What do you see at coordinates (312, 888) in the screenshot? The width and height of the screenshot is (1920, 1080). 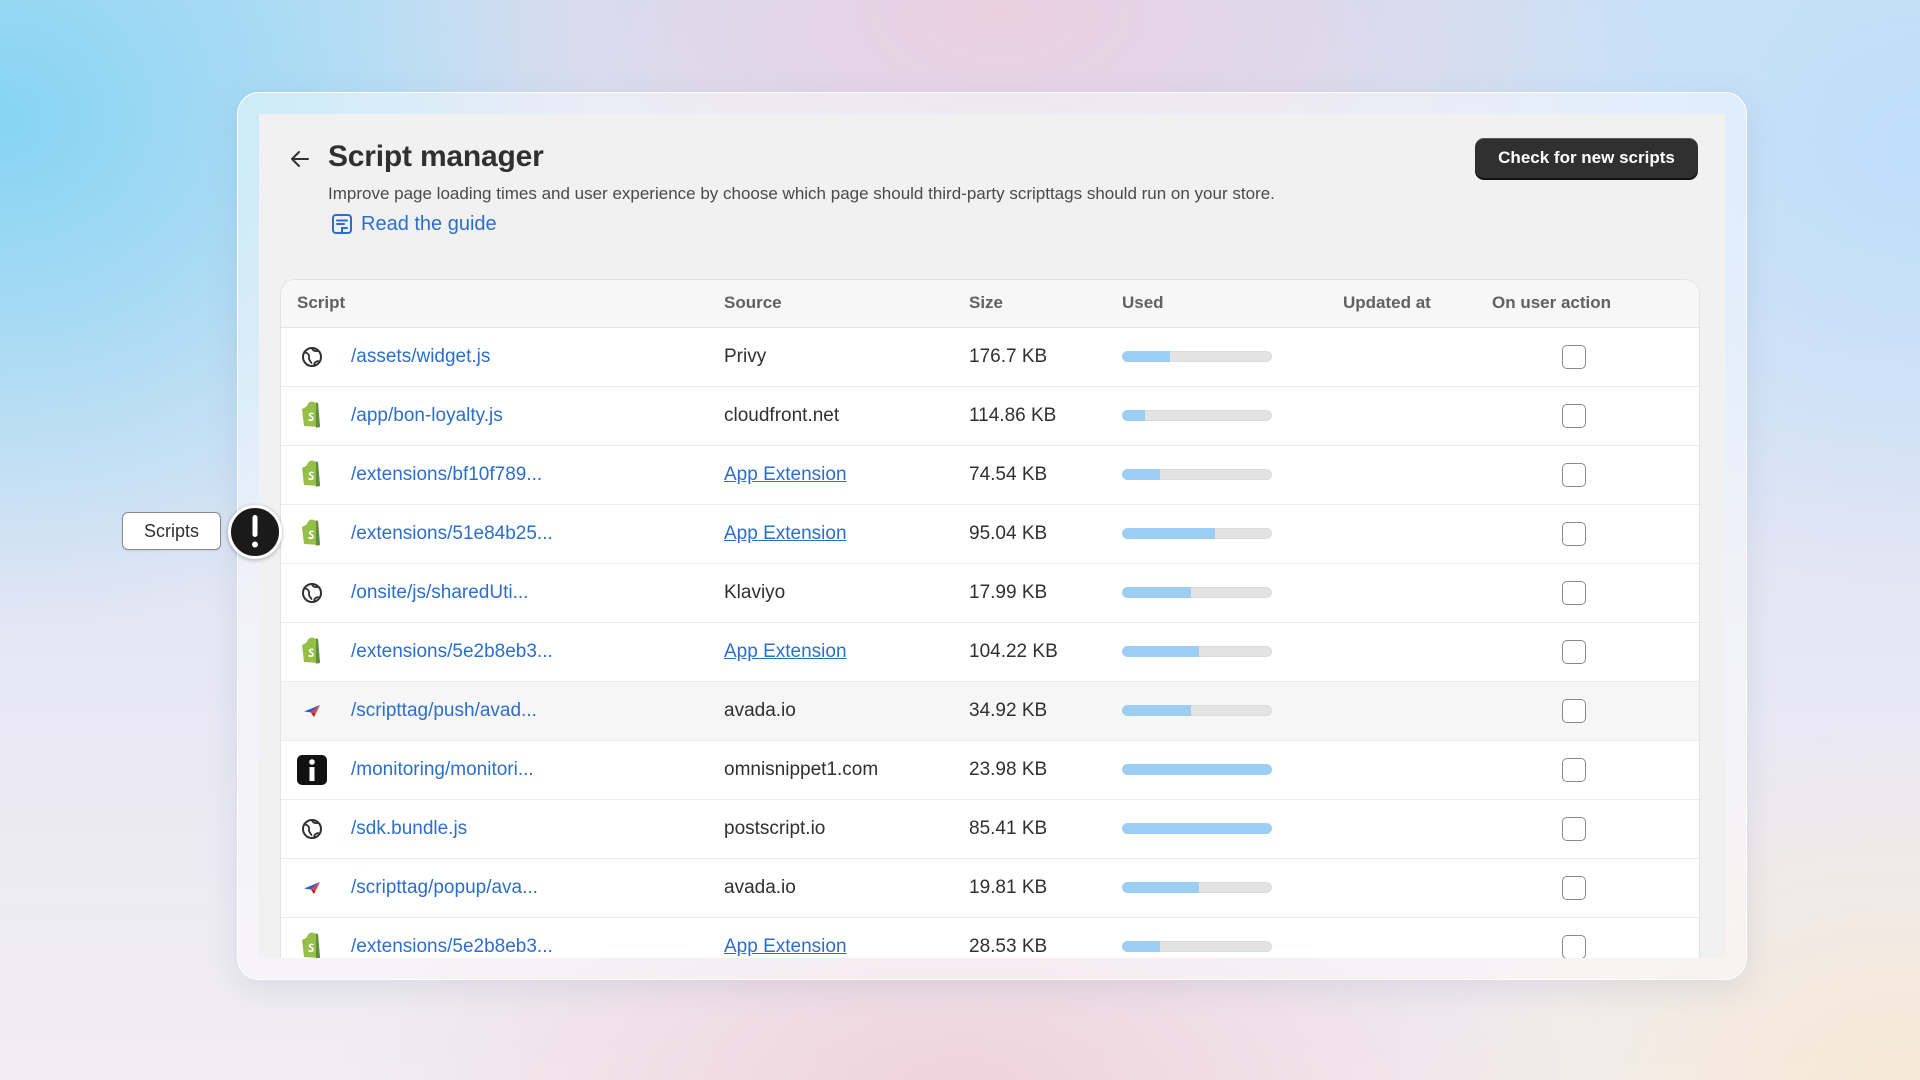 I see `avada-icon` at bounding box center [312, 888].